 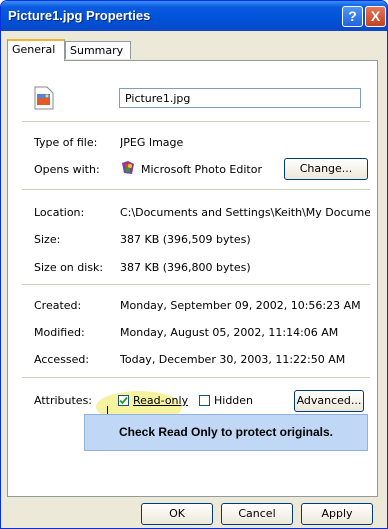 What do you see at coordinates (59, 212) in the screenshot?
I see `location-label: Location:` at bounding box center [59, 212].